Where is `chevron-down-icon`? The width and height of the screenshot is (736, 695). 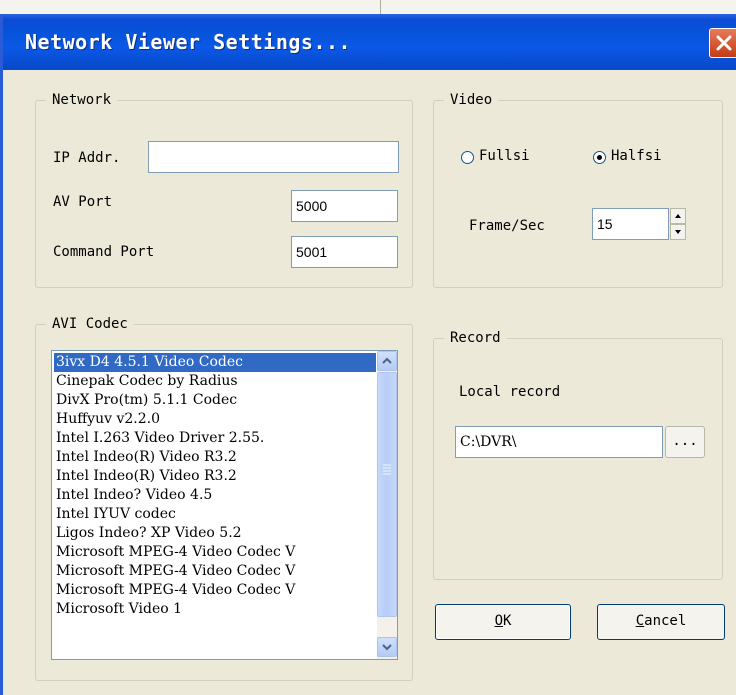 chevron-down-icon is located at coordinates (387, 647).